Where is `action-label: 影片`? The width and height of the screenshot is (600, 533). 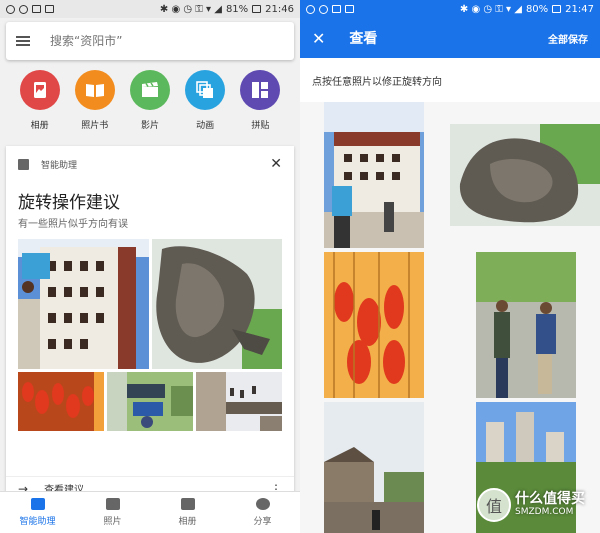
action-label: 影片 is located at coordinates (149, 126).